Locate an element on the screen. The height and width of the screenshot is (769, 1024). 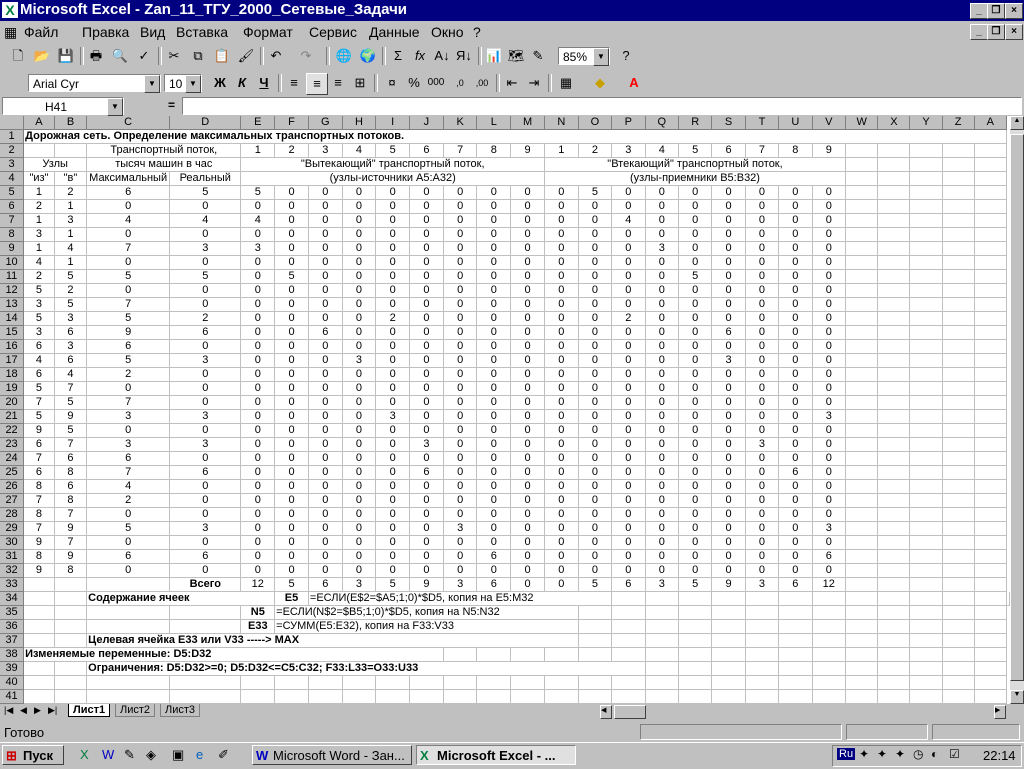
decrease-indent-icon: ⇤ is located at coordinates (512, 83).